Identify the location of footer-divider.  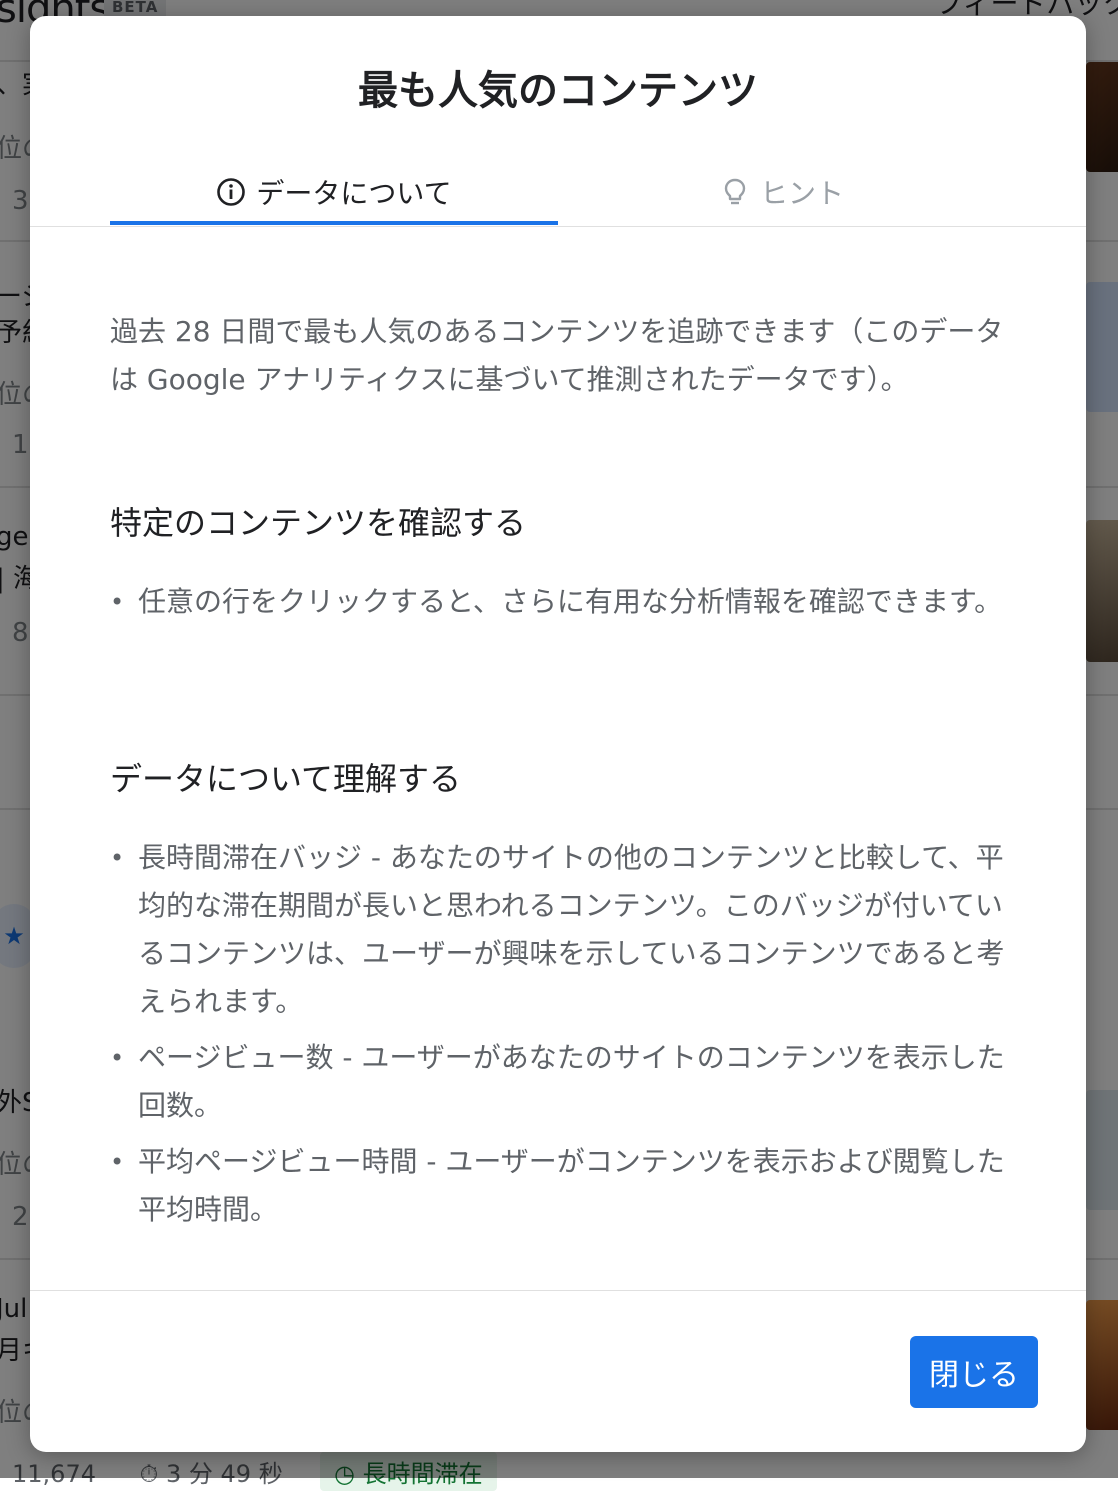
(558, 1290).